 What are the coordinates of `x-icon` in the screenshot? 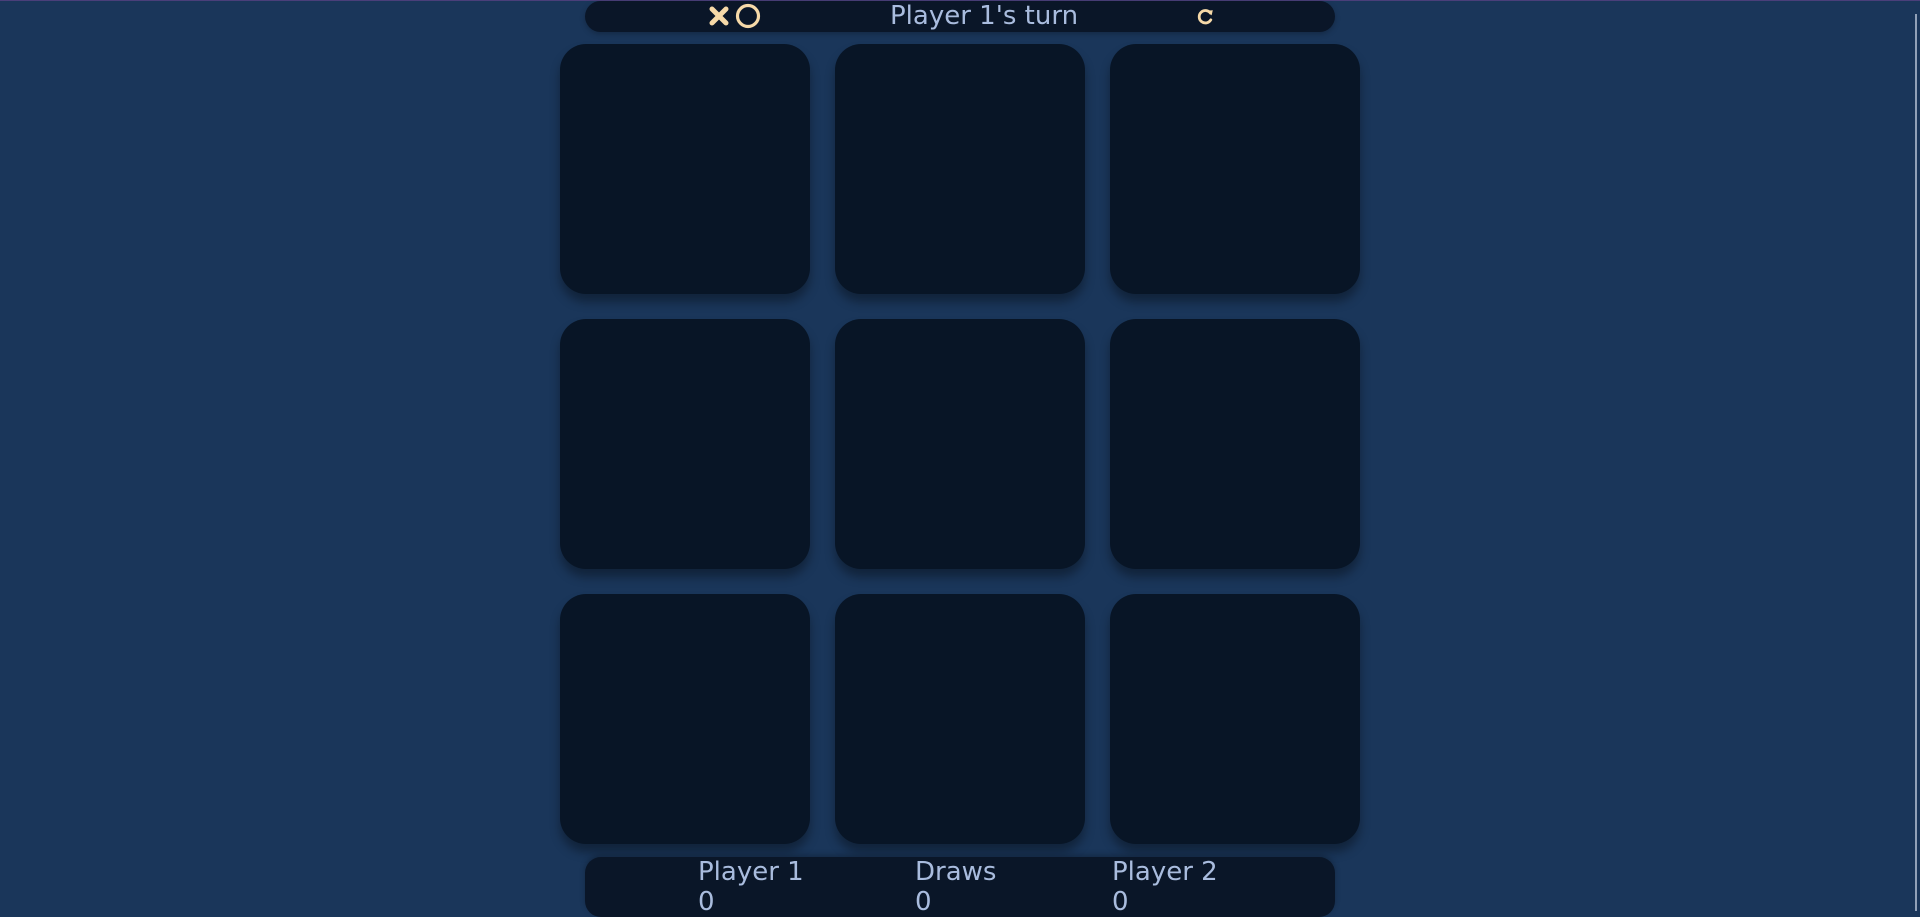 It's located at (719, 16).